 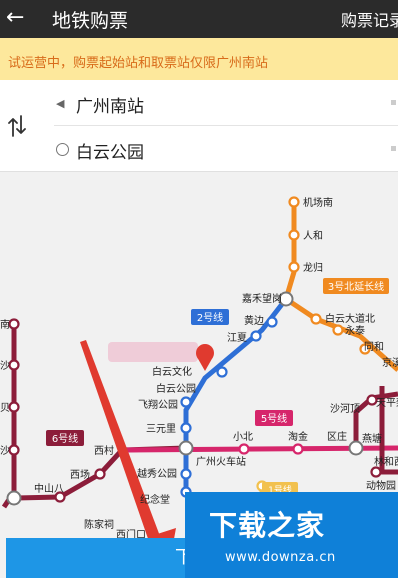 I want to click on station-label: 动物园, so click(x=381, y=485).